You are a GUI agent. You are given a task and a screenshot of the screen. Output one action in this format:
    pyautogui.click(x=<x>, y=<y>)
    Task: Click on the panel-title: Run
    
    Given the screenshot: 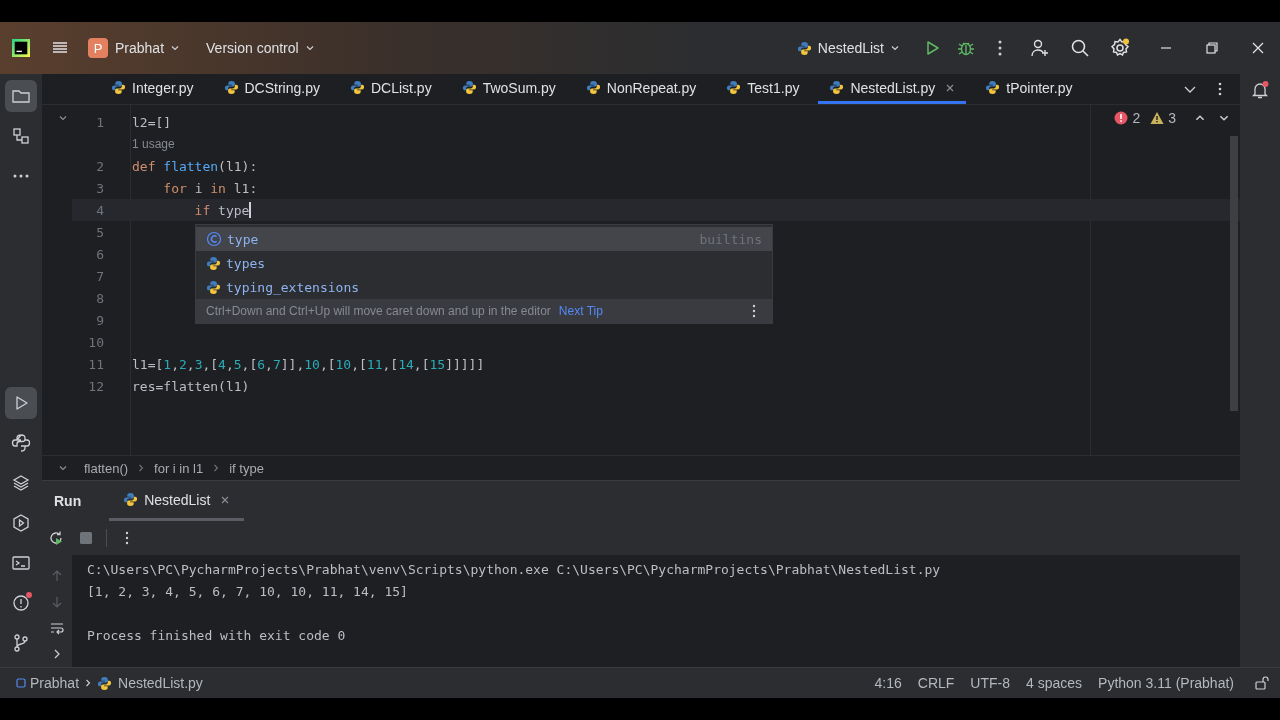 What is the action you would take?
    pyautogui.click(x=68, y=501)
    